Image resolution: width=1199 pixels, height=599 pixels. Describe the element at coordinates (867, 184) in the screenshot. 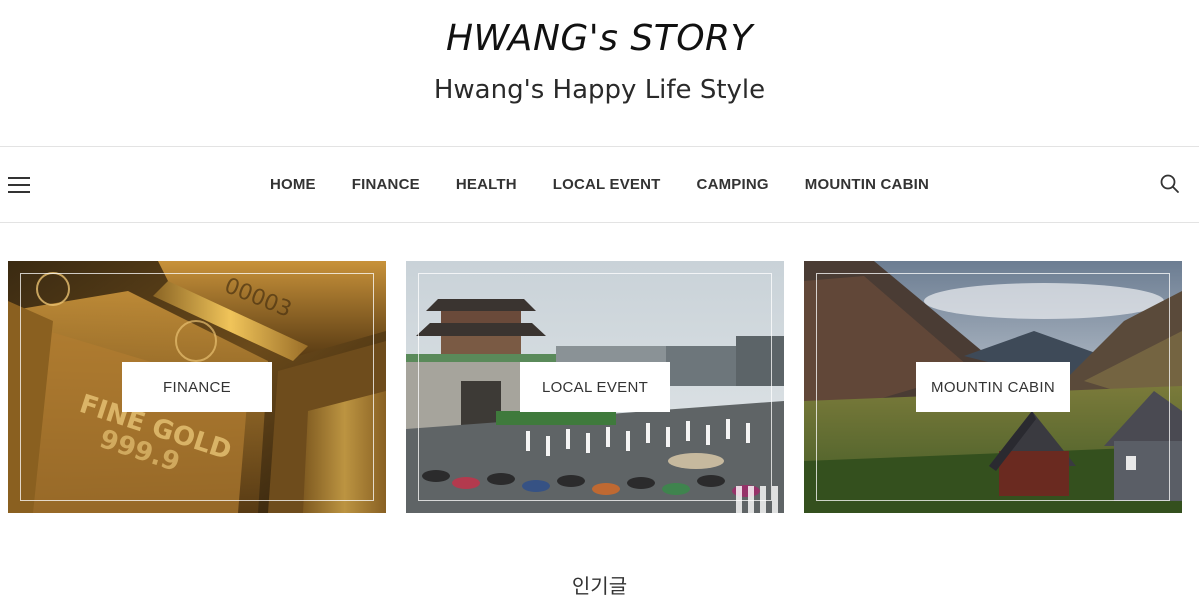

I see `nav-item-mountin-cabin: MOUNTIN CABIN` at that location.